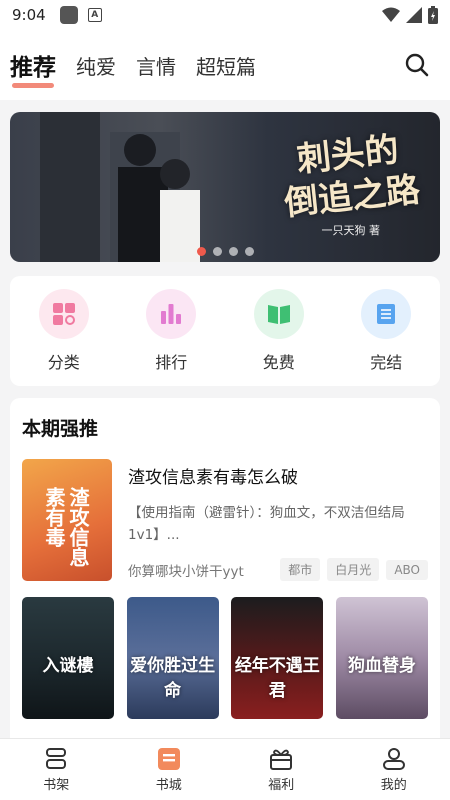 The height and width of the screenshot is (800, 450). I want to click on bookshelf-icon, so click(56, 758).